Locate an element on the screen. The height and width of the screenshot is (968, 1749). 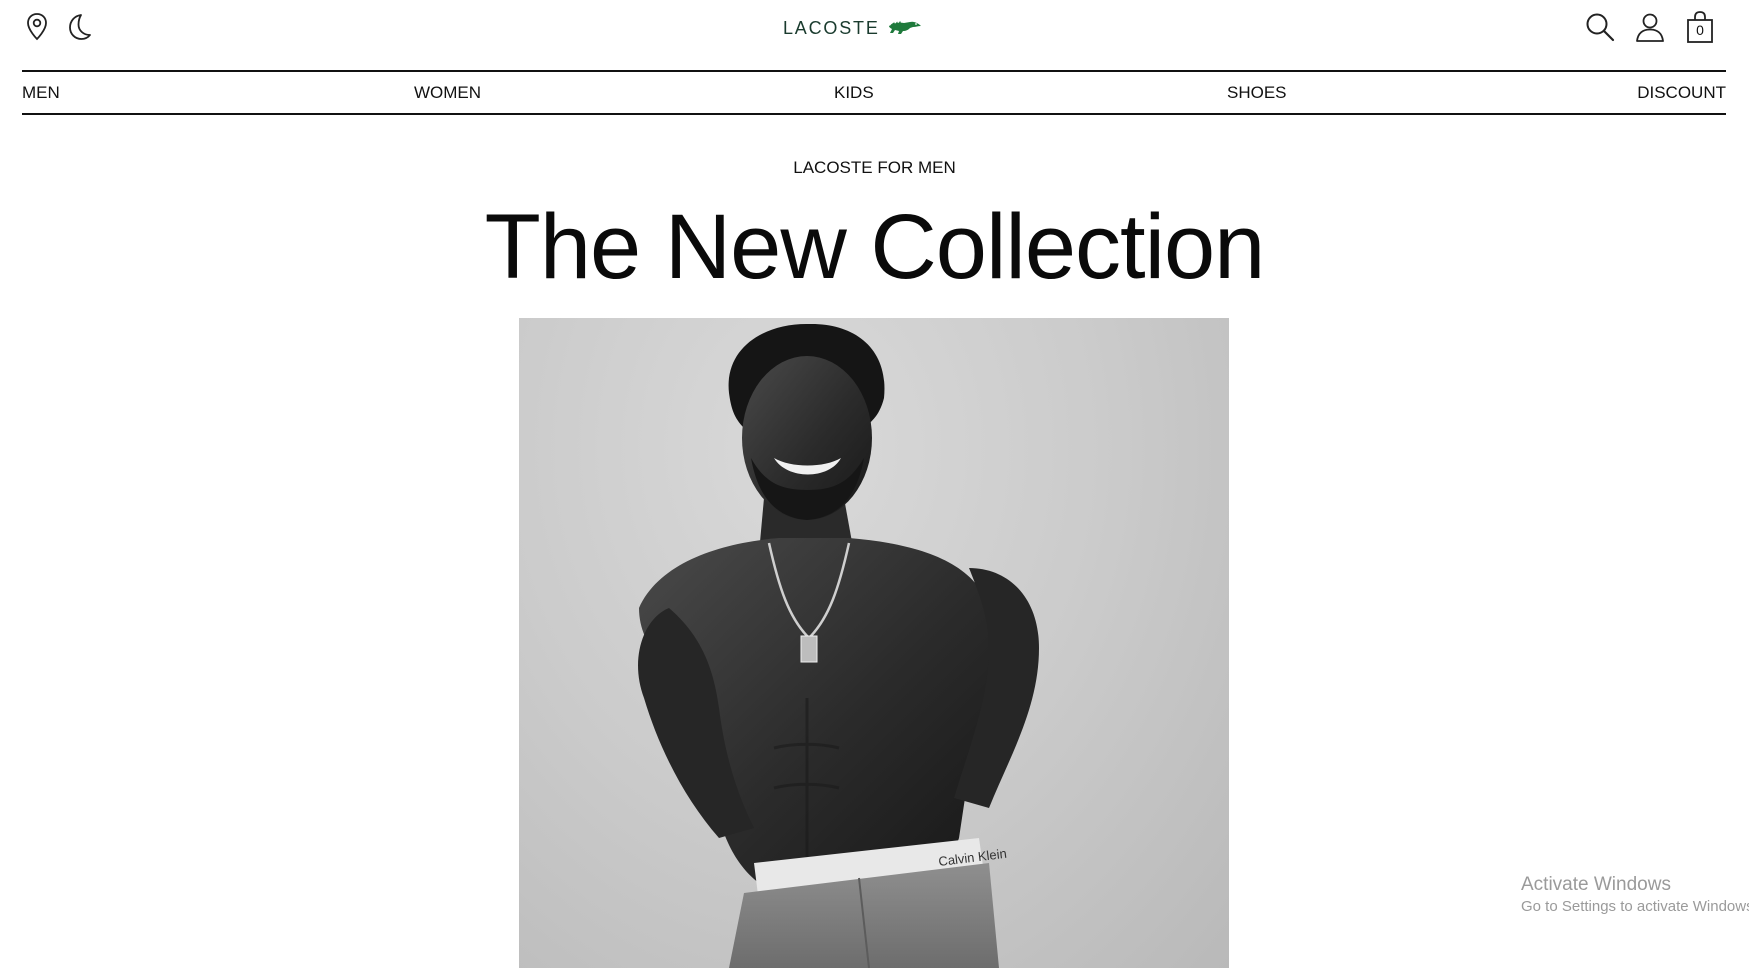
user-icon is located at coordinates (1650, 27).